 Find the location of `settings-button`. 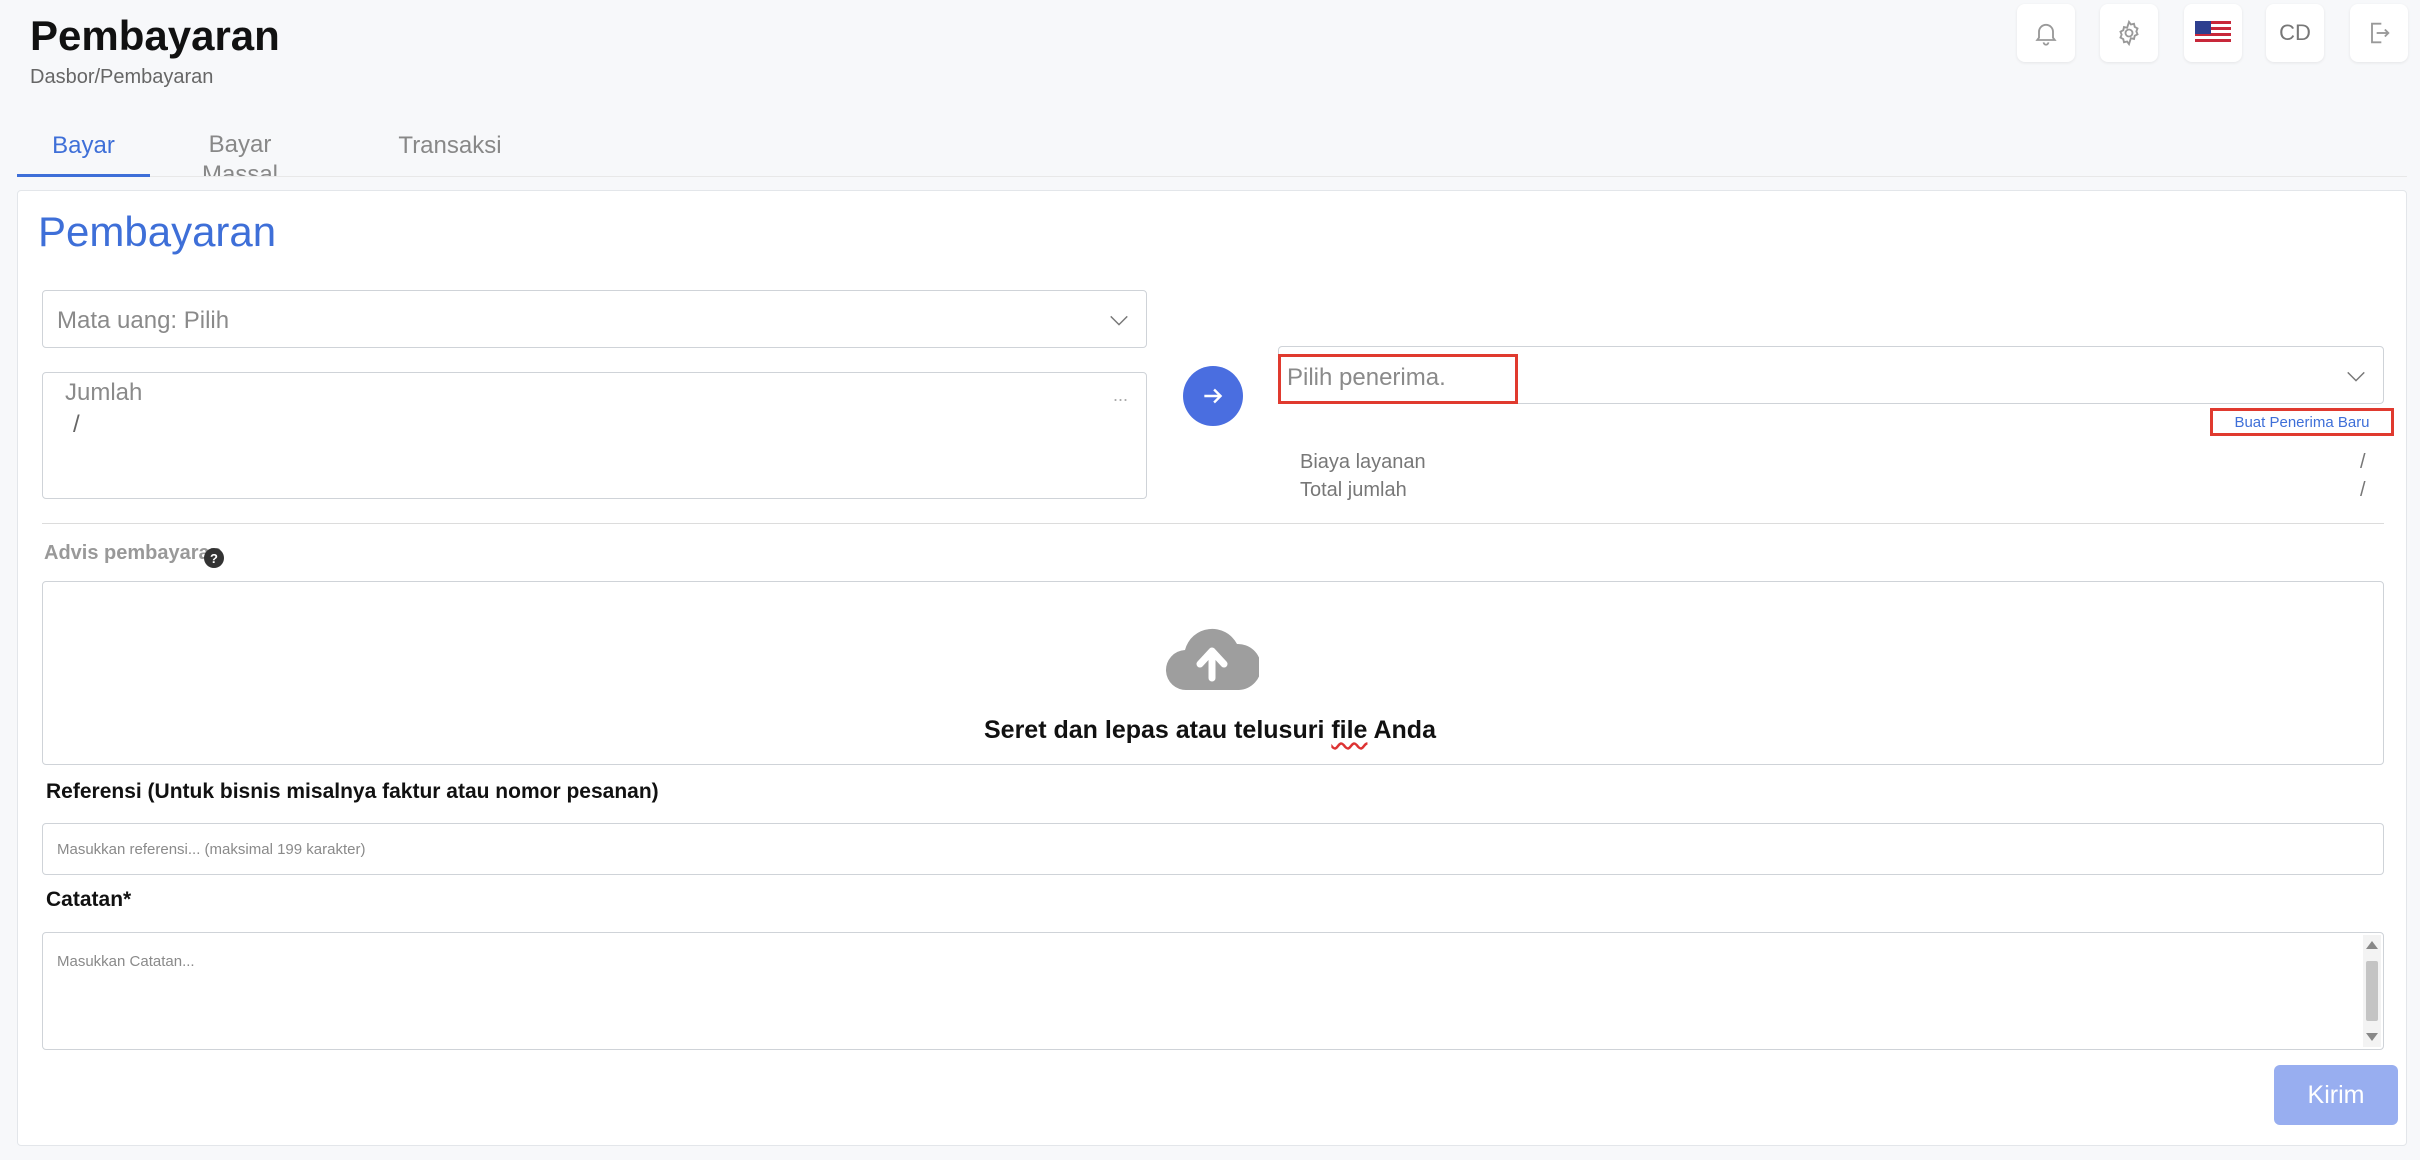

settings-button is located at coordinates (2129, 33).